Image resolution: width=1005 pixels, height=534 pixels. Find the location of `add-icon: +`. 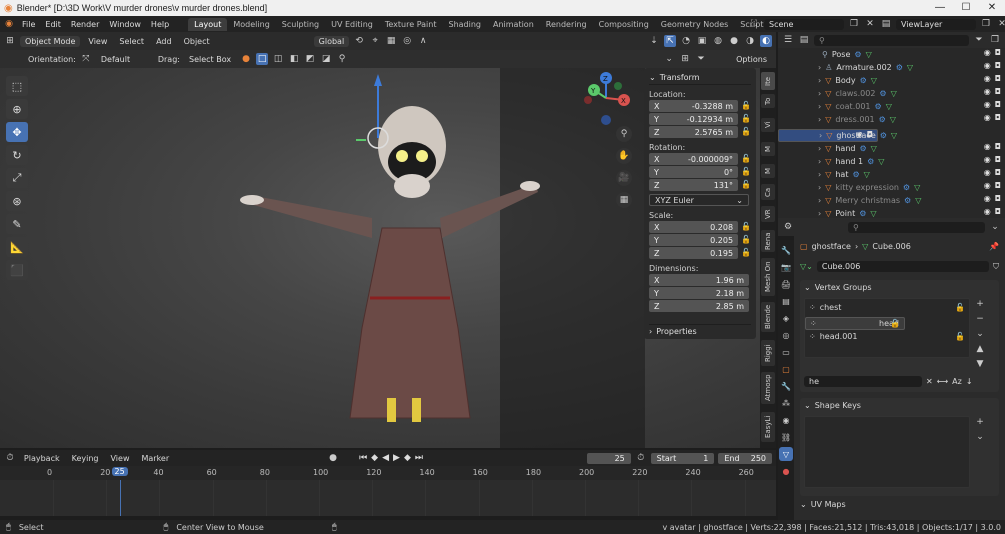

add-icon: + is located at coordinates (980, 304).